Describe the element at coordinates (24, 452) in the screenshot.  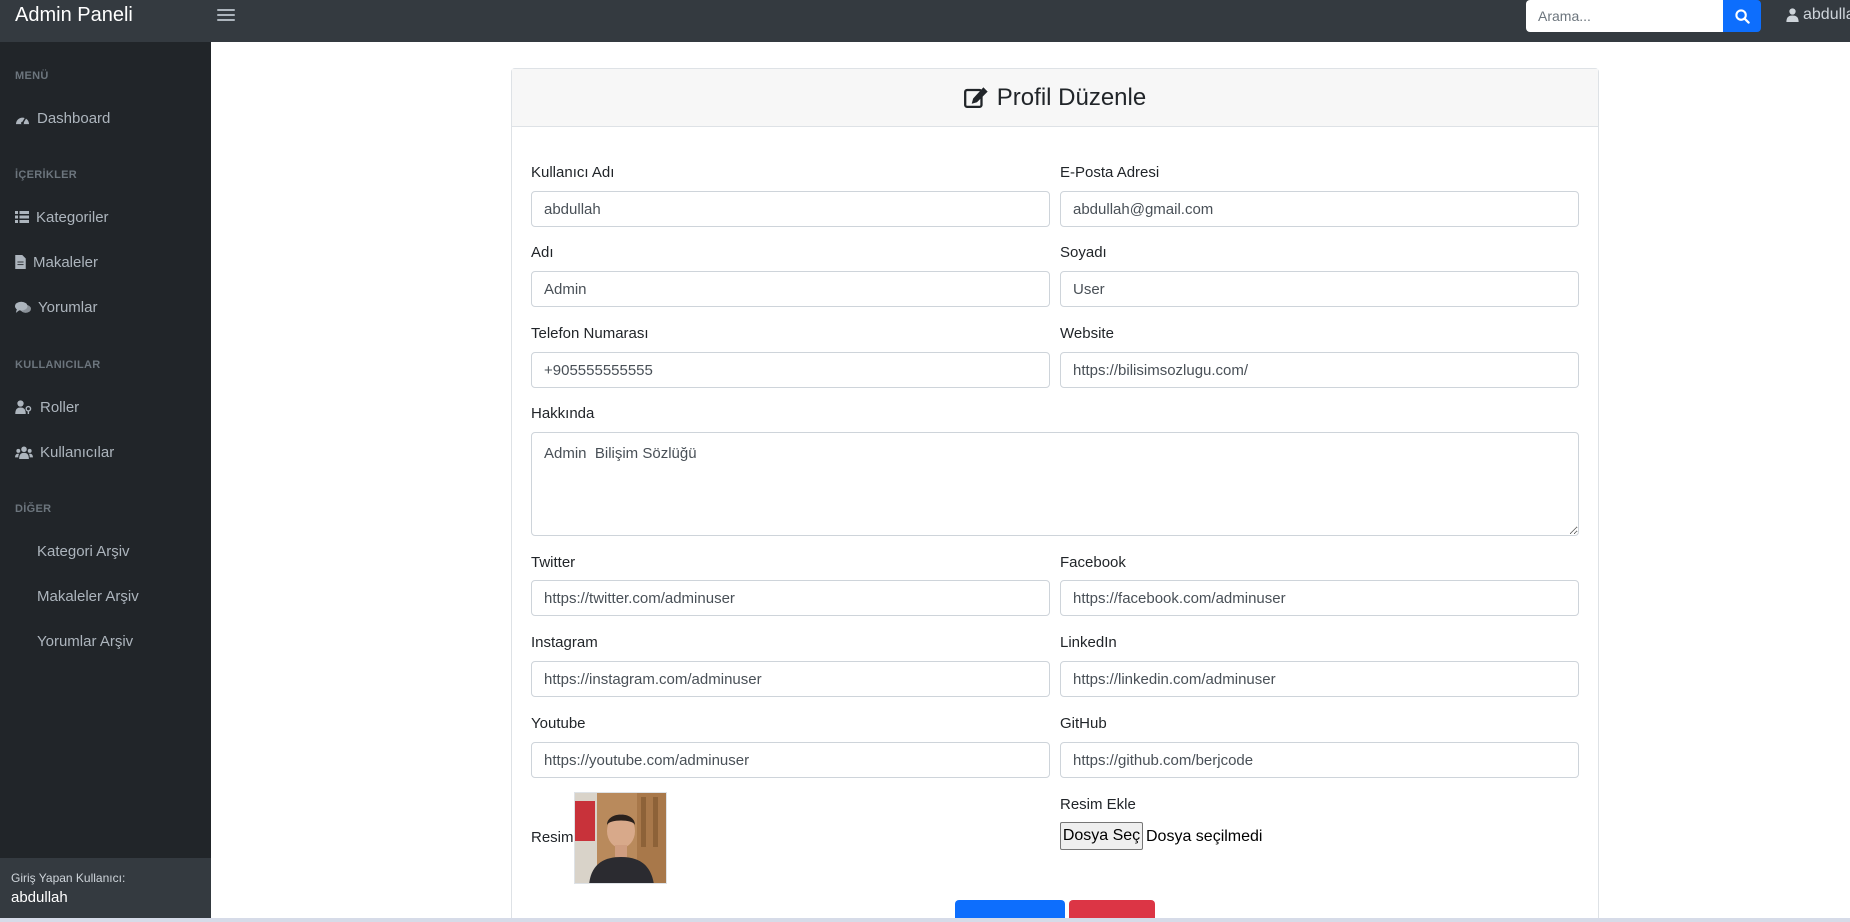
I see `users-icon` at that location.